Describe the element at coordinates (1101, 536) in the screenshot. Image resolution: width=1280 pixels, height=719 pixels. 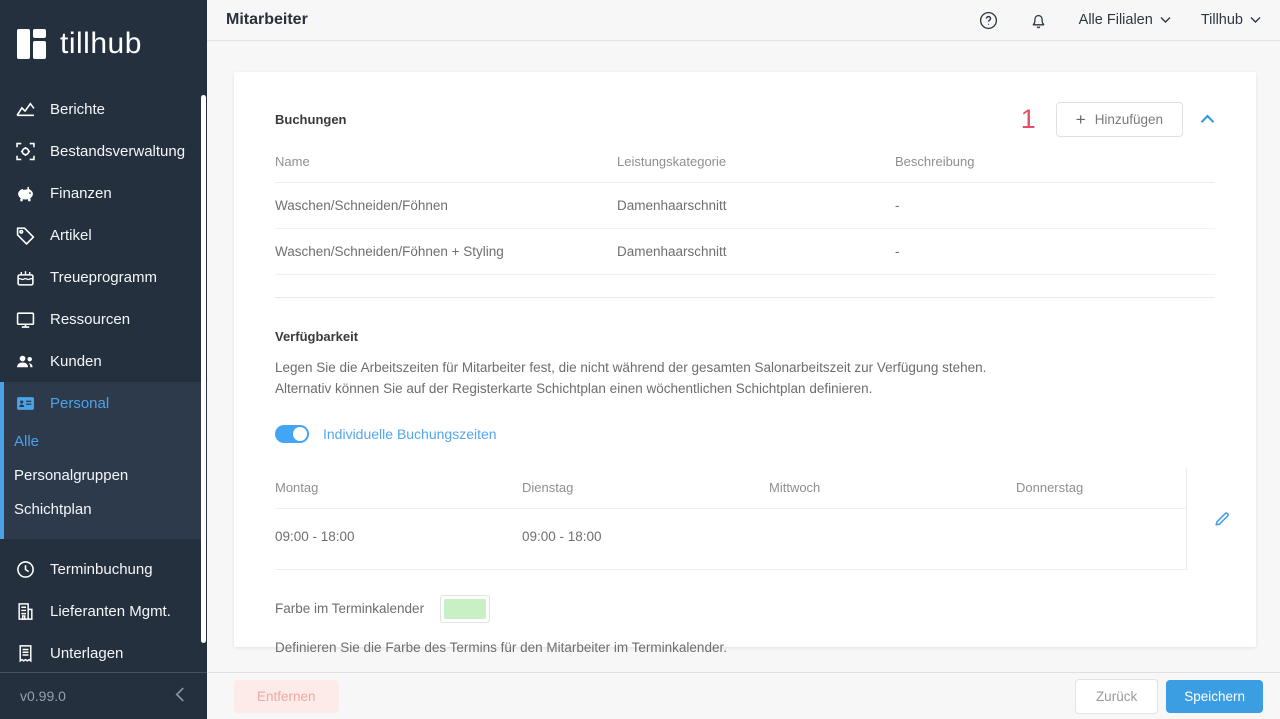
I see `hours-donnerstag` at that location.